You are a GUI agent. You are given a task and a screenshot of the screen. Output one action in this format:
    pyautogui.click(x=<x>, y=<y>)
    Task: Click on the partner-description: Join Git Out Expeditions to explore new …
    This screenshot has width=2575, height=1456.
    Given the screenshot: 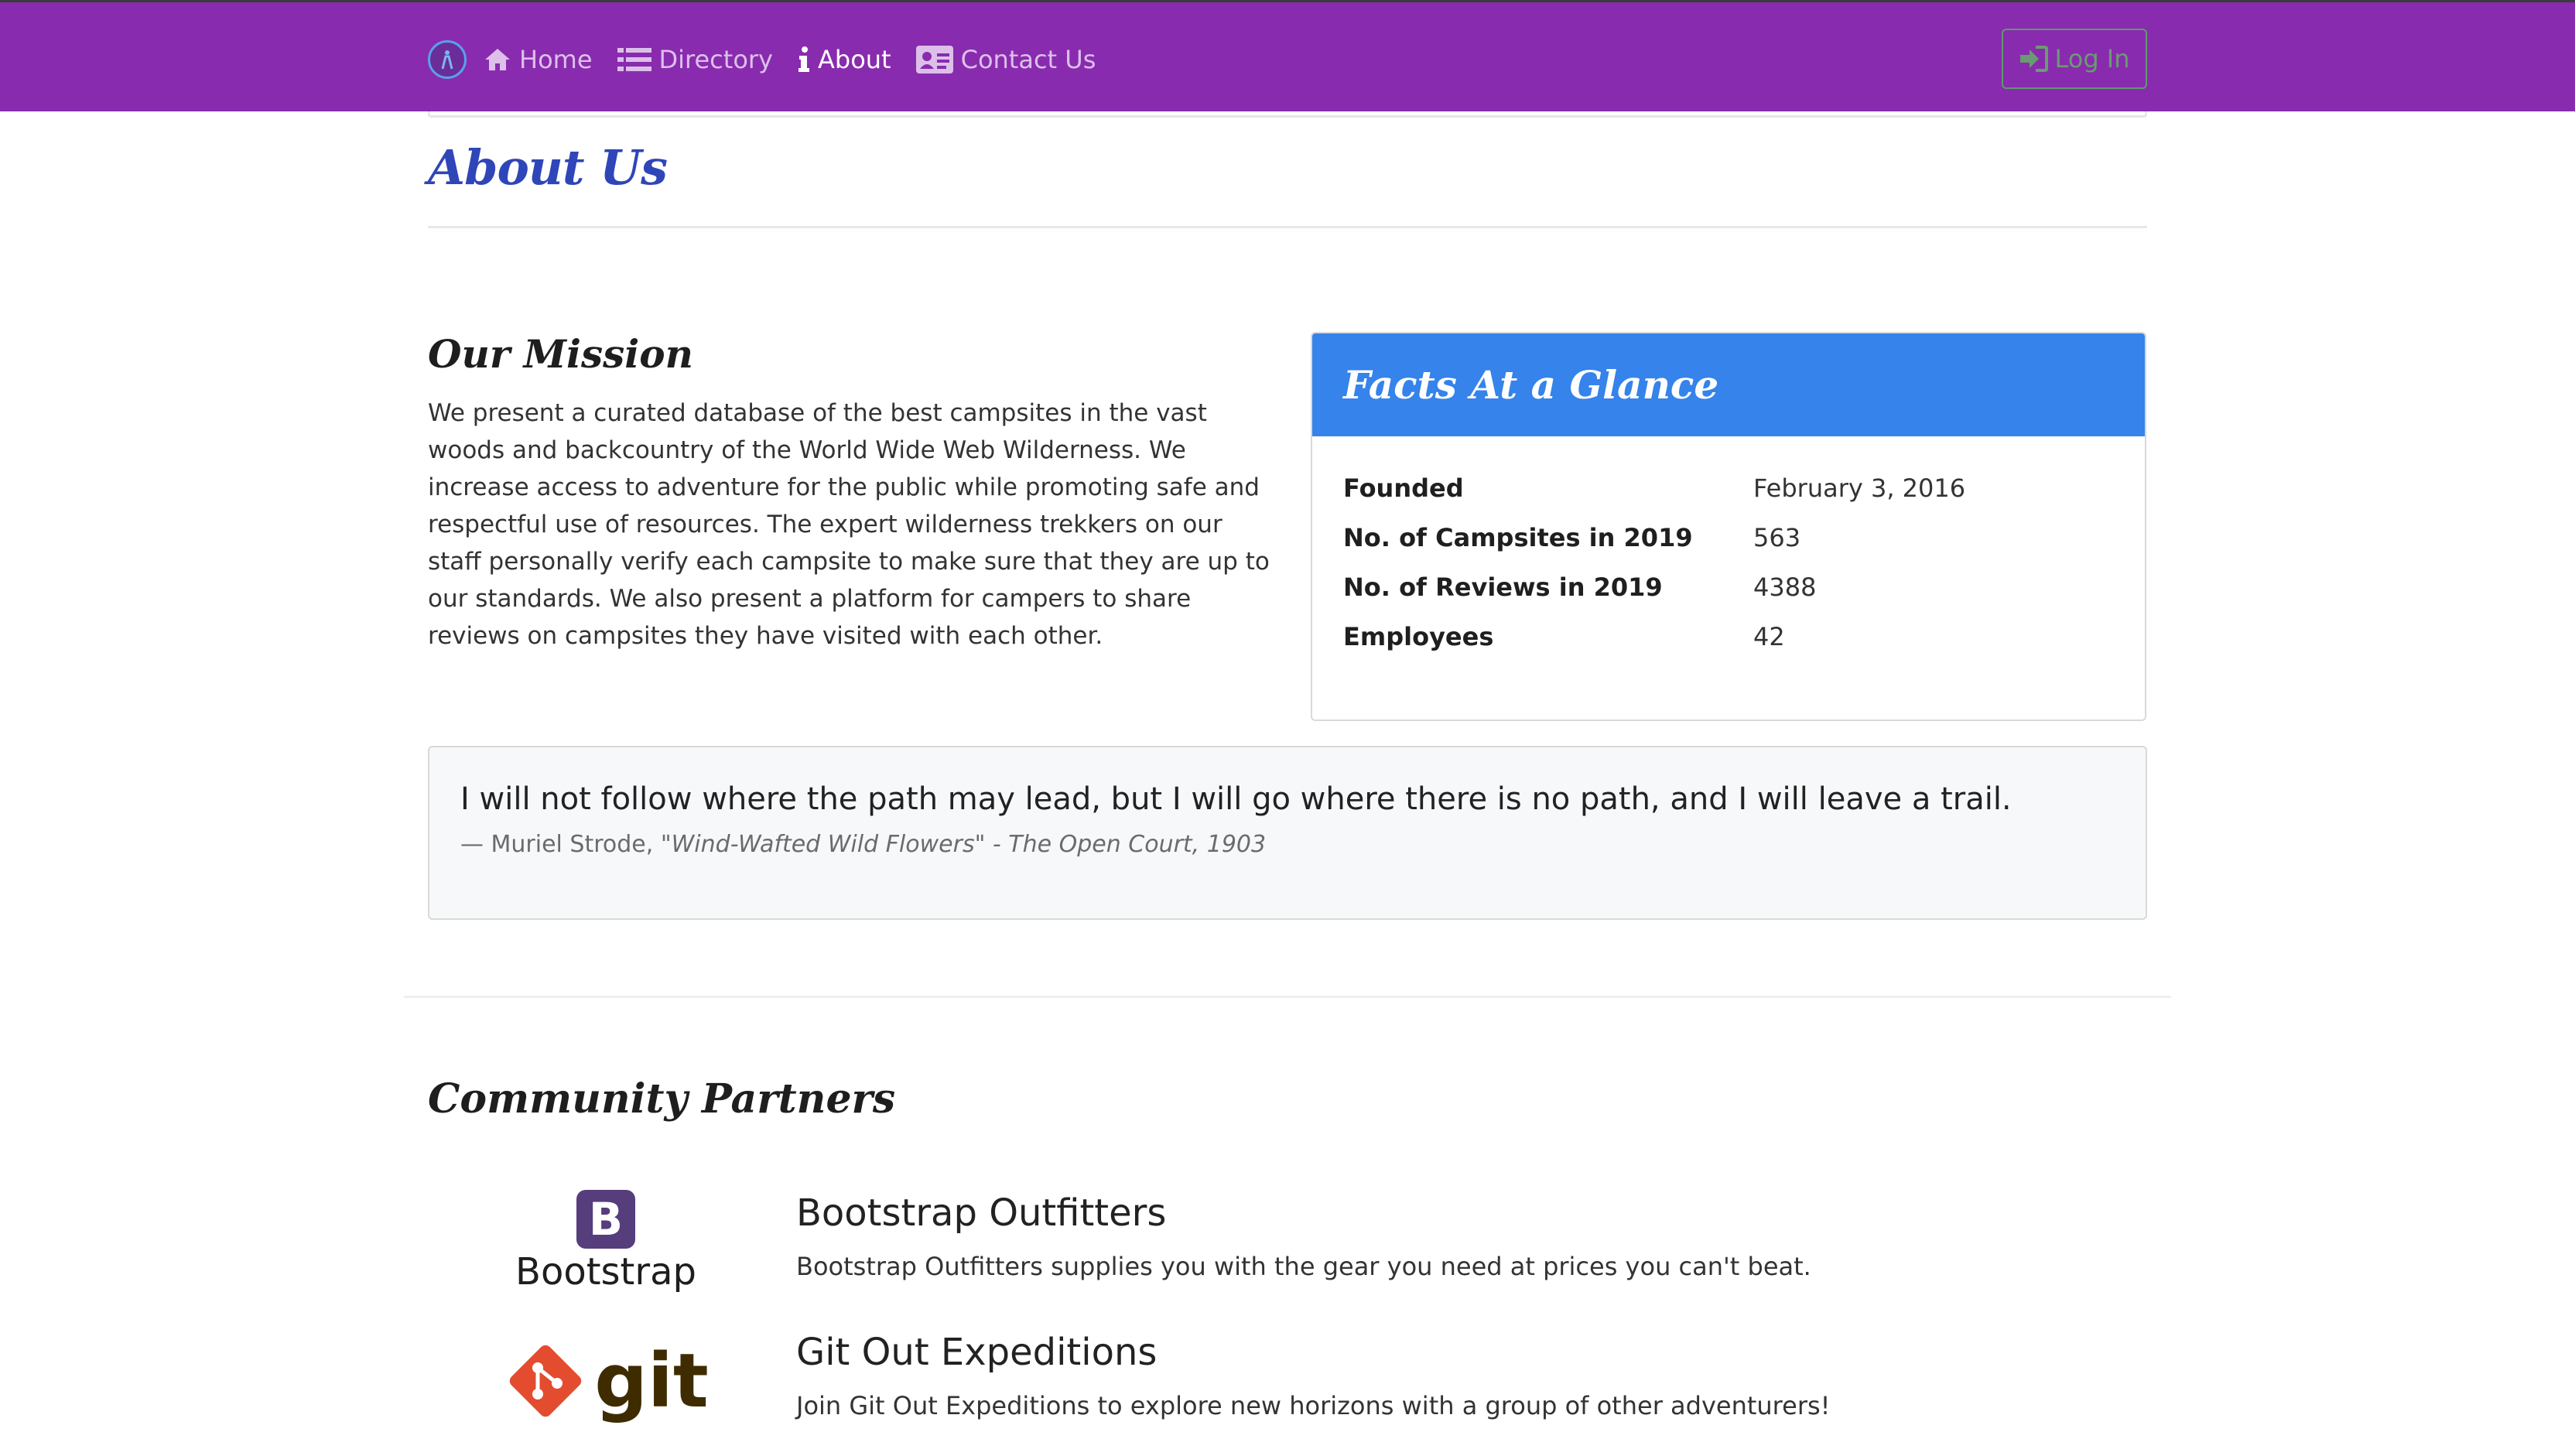 What is the action you would take?
    pyautogui.click(x=1313, y=1406)
    